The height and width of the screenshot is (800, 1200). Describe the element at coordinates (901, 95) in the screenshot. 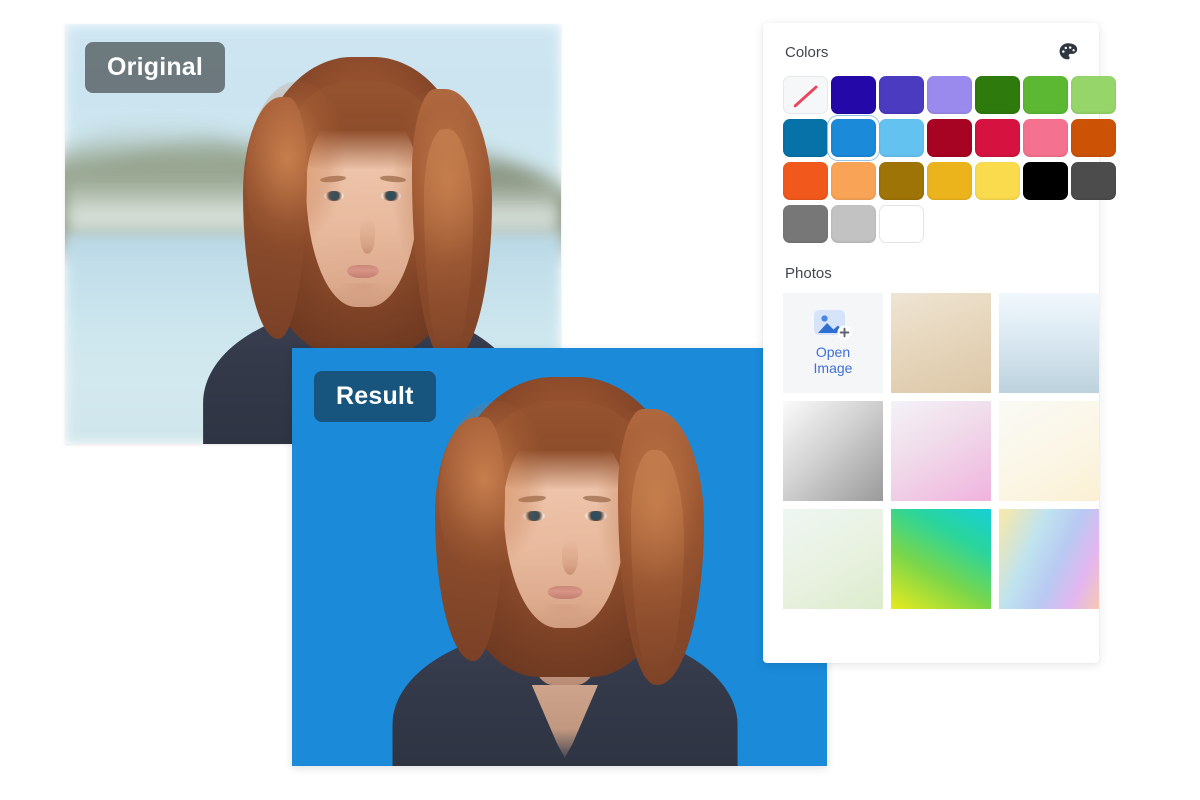

I see `color-swatch-violet-blue` at that location.